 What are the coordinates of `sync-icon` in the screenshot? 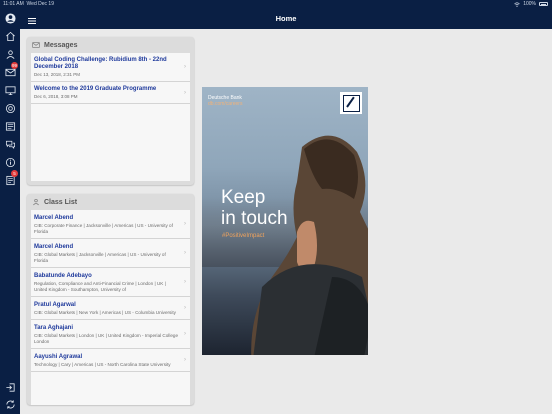 It's located at (10, 404).